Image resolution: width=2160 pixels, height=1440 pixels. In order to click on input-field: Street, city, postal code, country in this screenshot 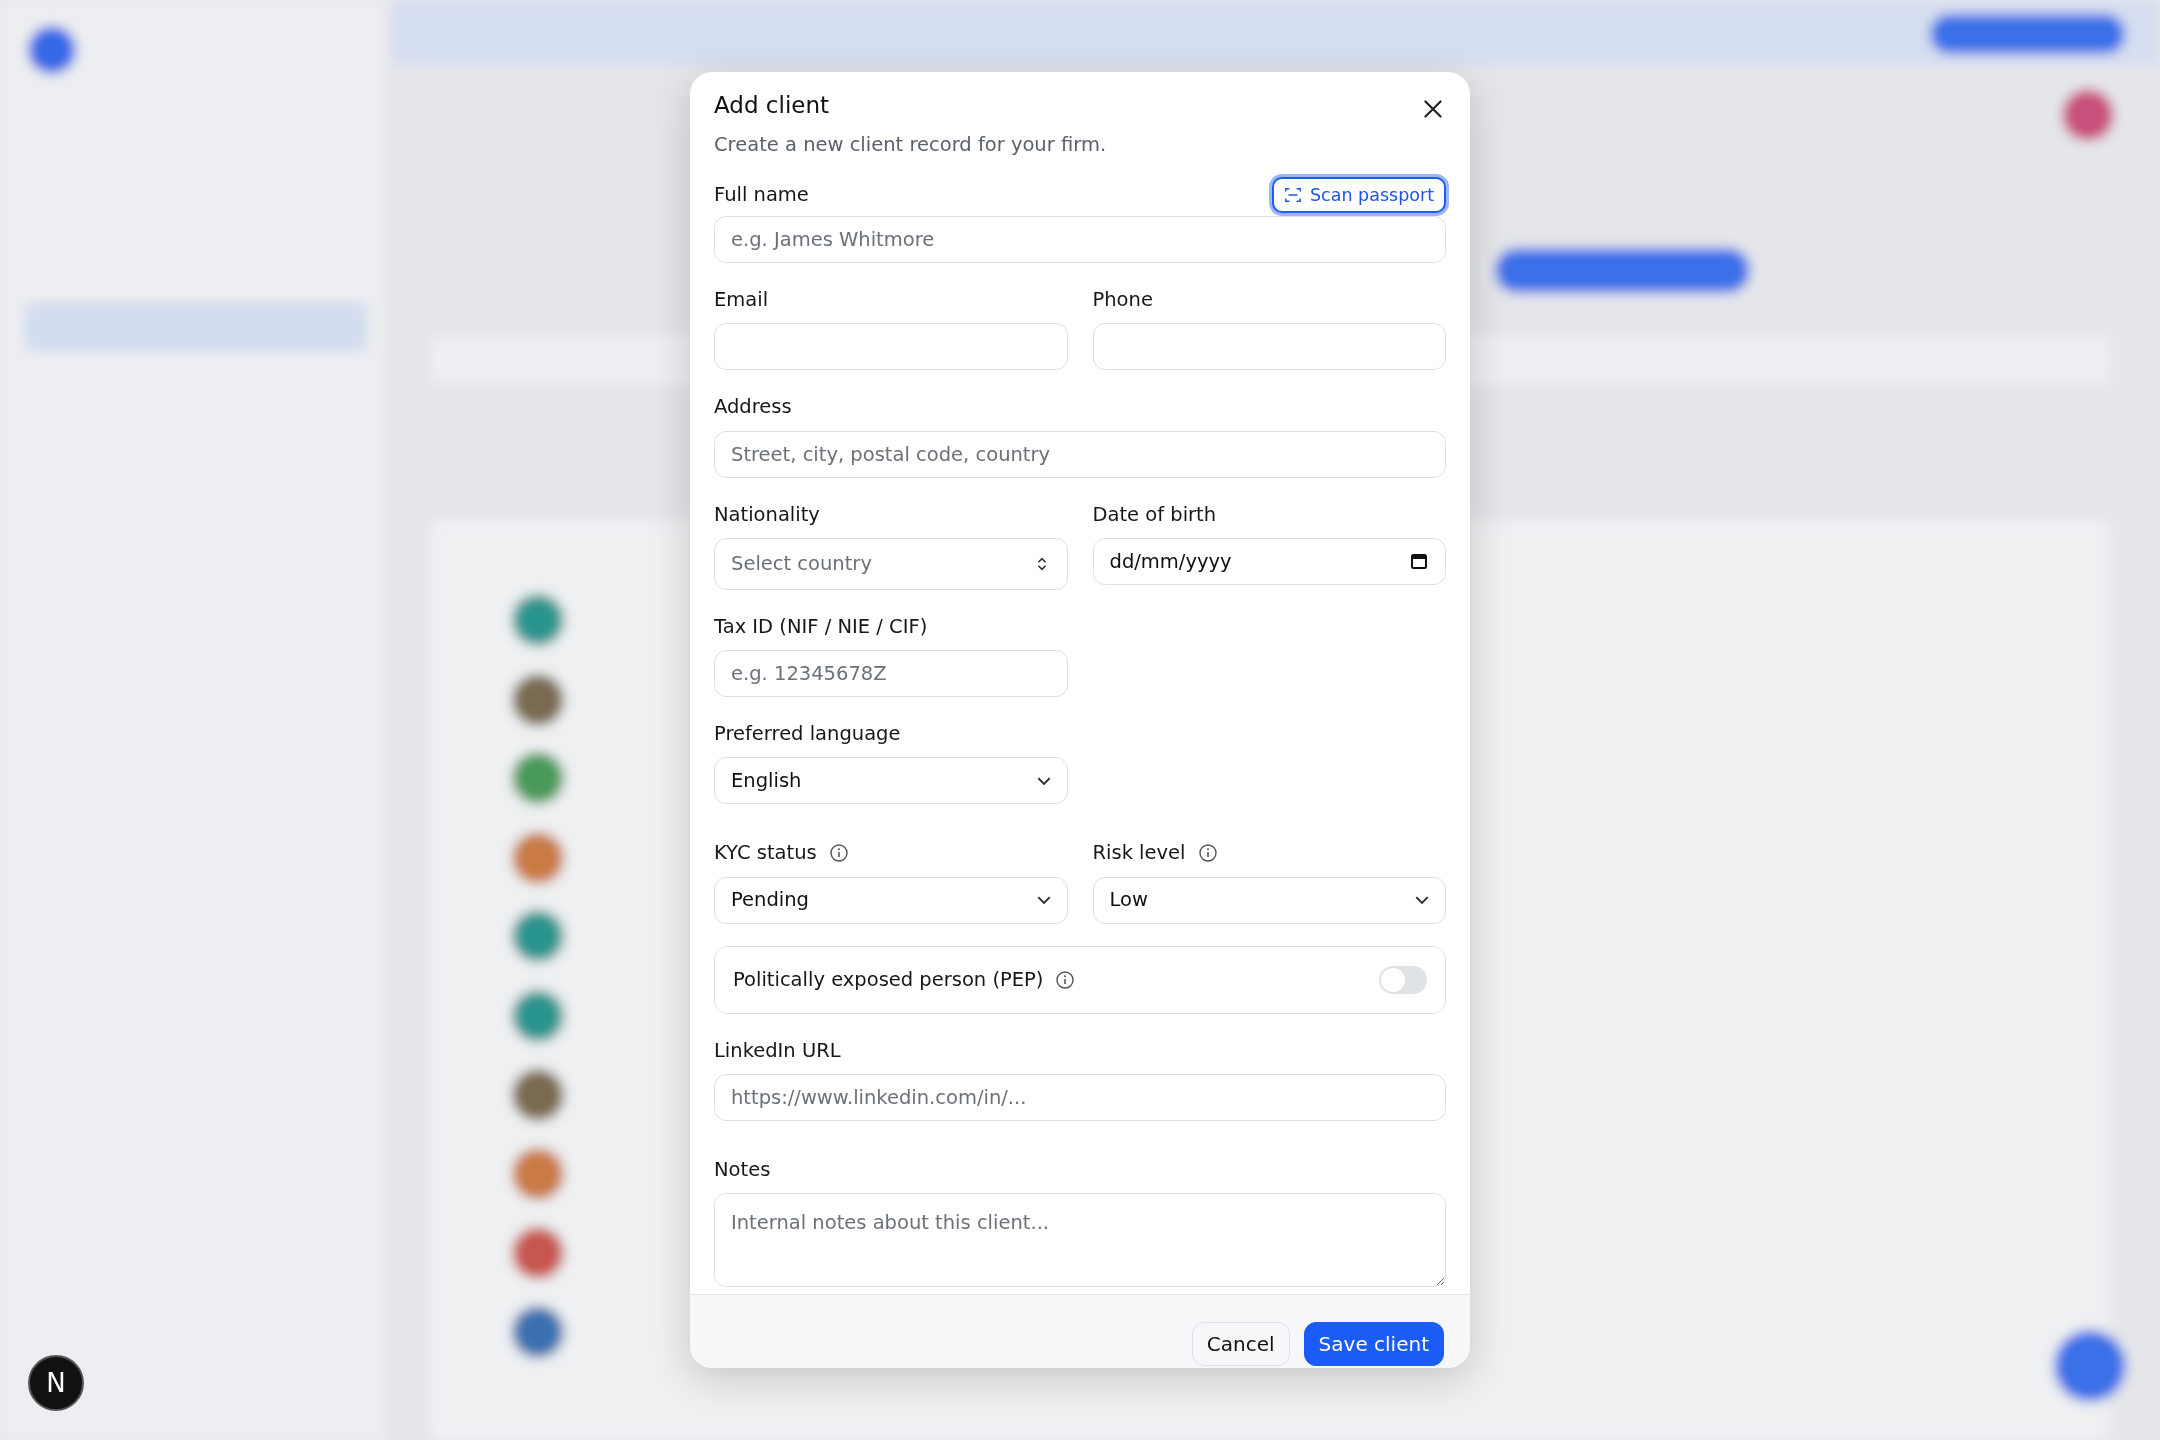, I will do `click(1080, 454)`.